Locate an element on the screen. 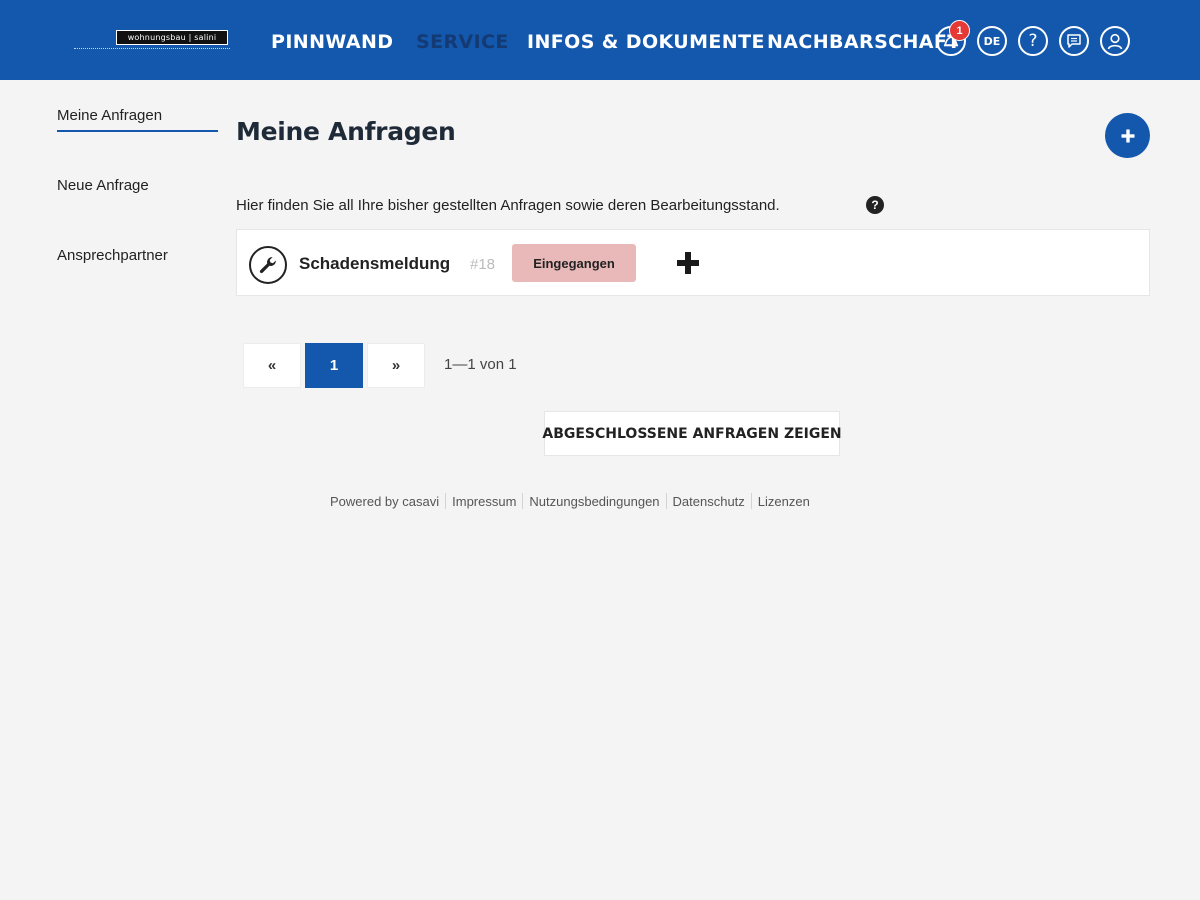  nav-pinnwand: PINNWAND is located at coordinates (332, 42).